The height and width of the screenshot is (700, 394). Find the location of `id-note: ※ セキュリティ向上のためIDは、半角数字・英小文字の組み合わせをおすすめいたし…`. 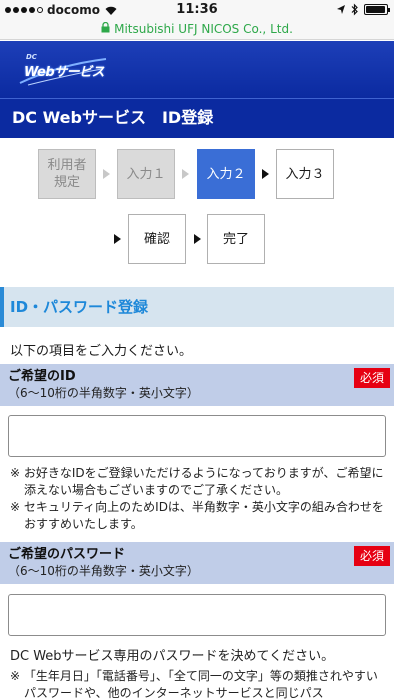

id-note: ※ セキュリティ向上のためIDは、半角数字・英小文字の組み合わせをおすすめいたし… is located at coordinates (197, 515).